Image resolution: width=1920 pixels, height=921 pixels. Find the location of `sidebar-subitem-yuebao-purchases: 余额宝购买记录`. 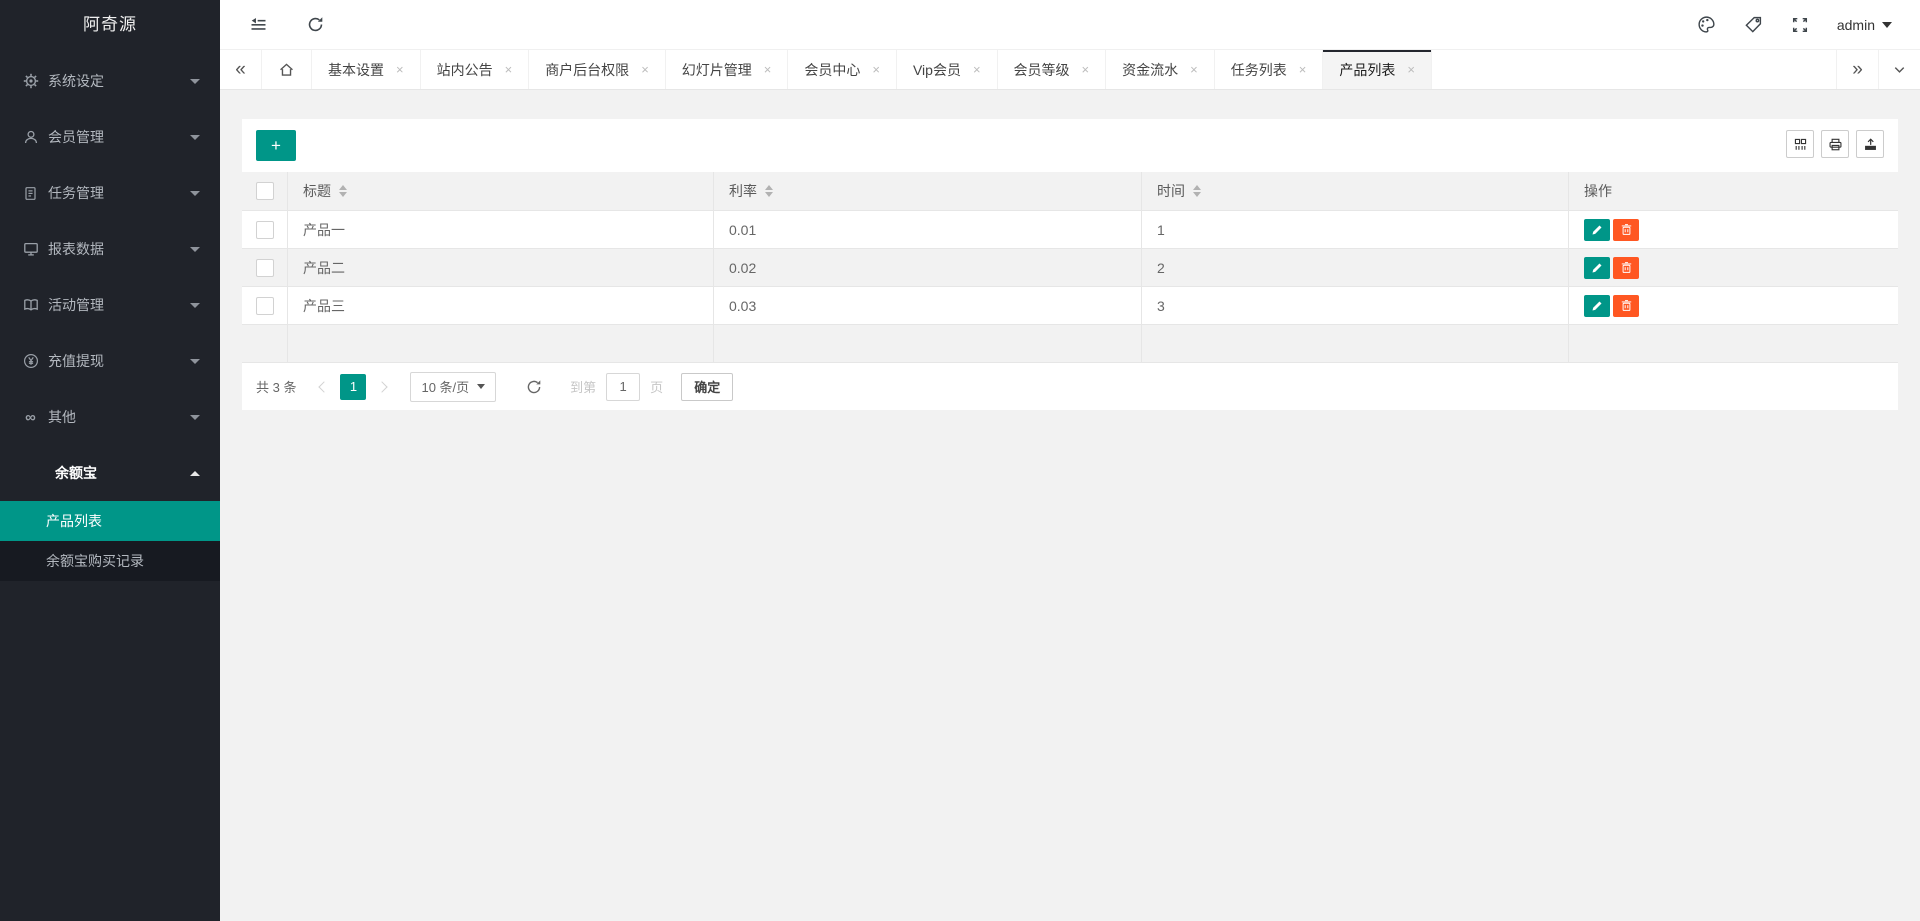

sidebar-subitem-yuebao-purchases: 余额宝购买记录 is located at coordinates (110, 561).